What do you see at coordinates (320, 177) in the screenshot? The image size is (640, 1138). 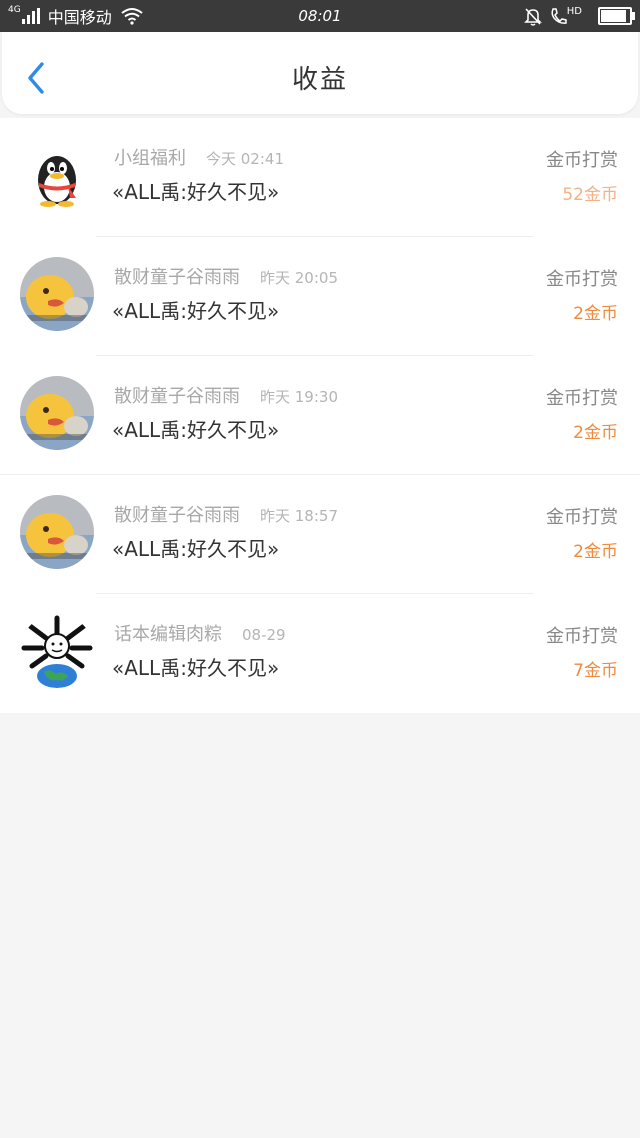 I see `reward-row-1: 小组福利 今天 02:41 «ALL禹:好久不见» 金币打赏 52金币` at bounding box center [320, 177].